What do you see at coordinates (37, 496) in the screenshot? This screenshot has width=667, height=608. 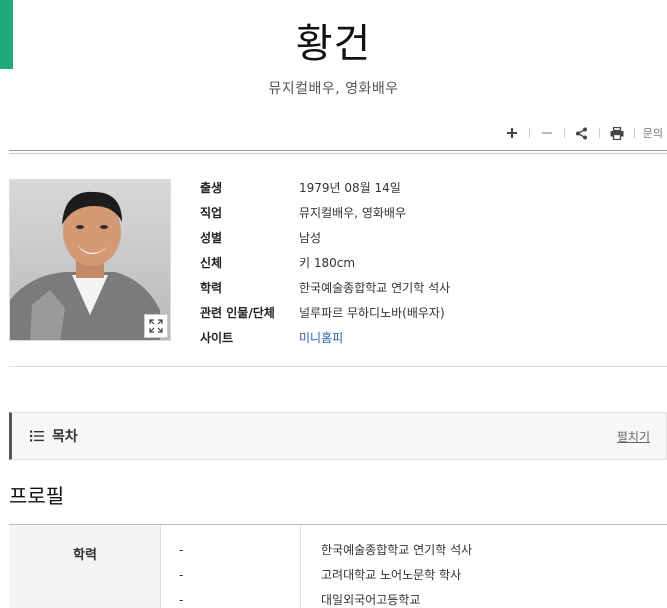 I see `section-title-profile: 프로필` at bounding box center [37, 496].